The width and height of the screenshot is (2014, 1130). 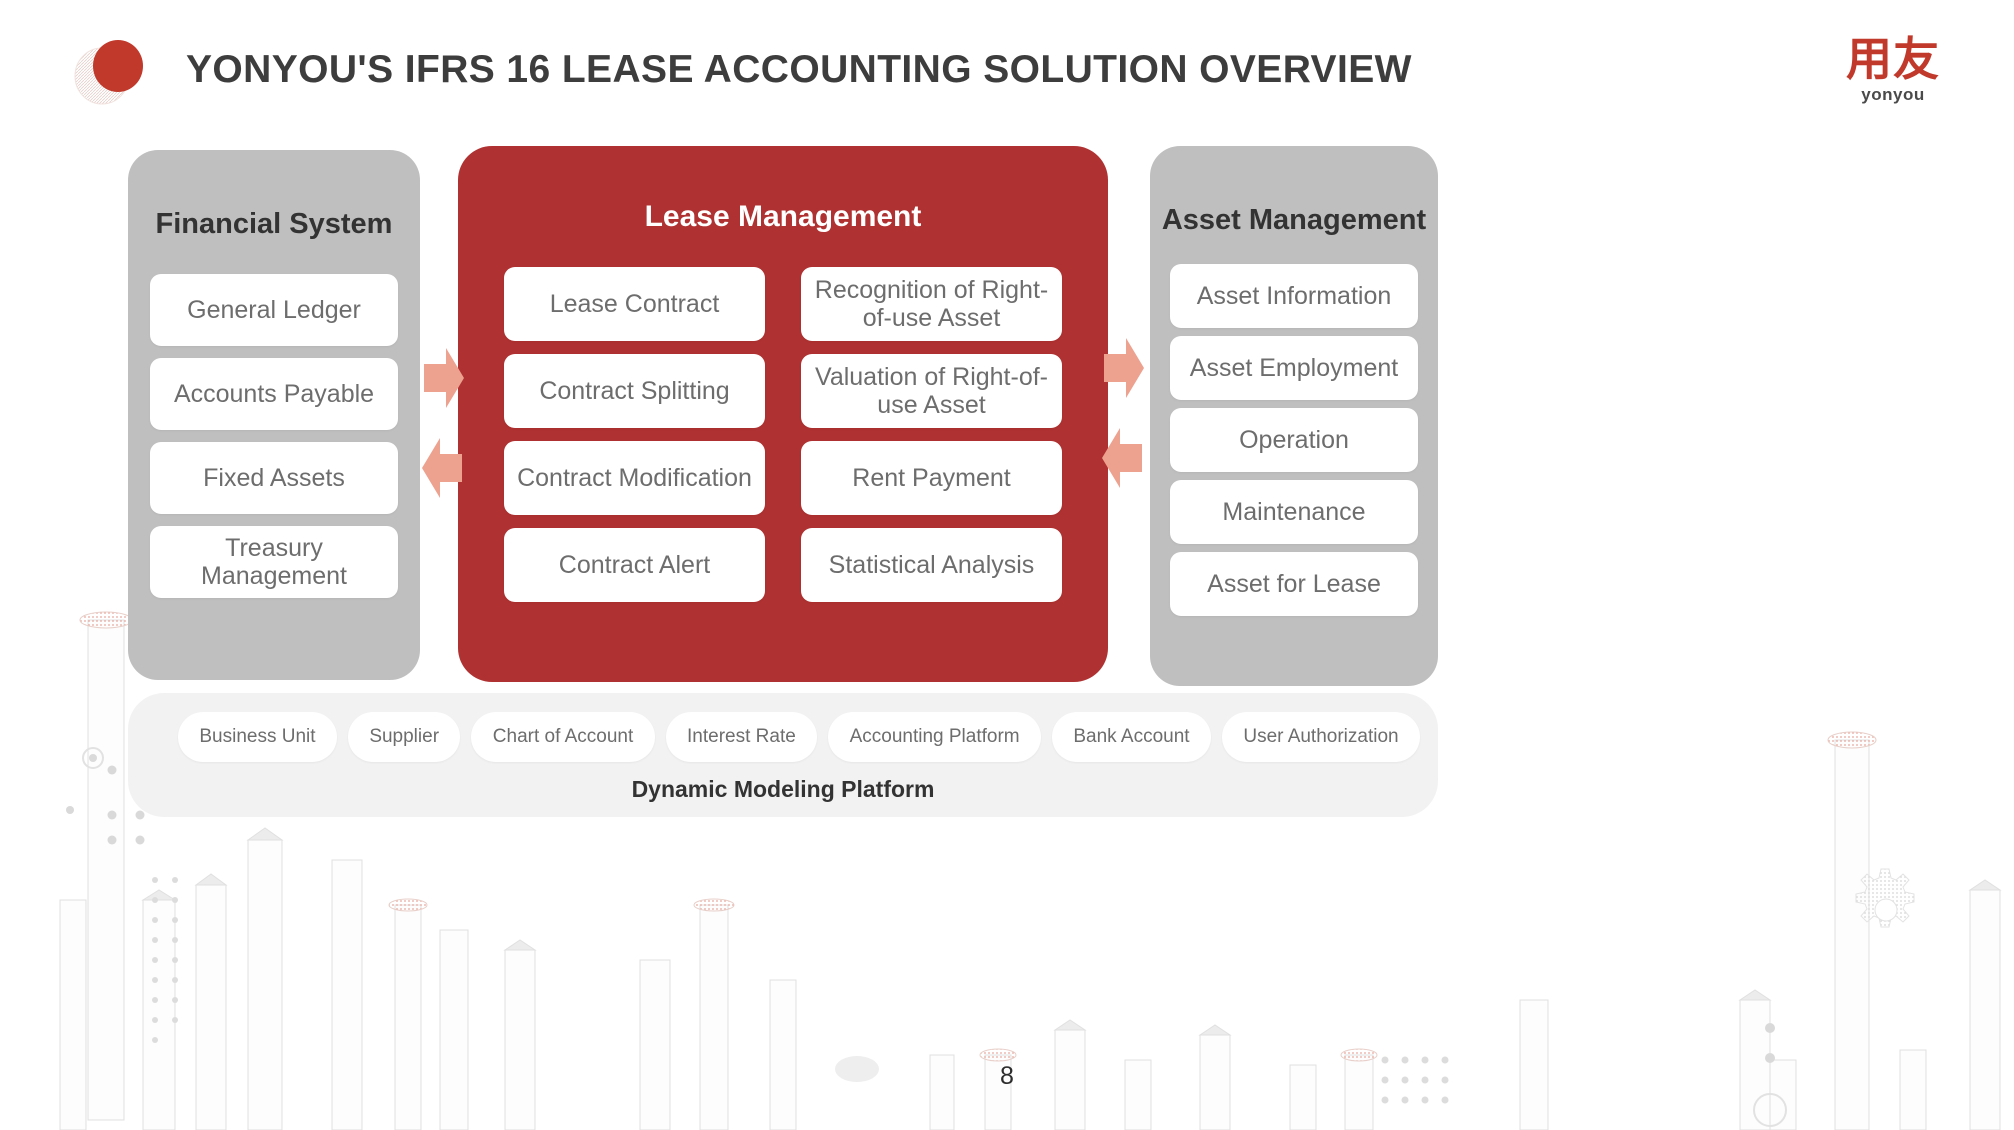 What do you see at coordinates (1893, 94) in the screenshot?
I see `logo-latin-text: yonyou` at bounding box center [1893, 94].